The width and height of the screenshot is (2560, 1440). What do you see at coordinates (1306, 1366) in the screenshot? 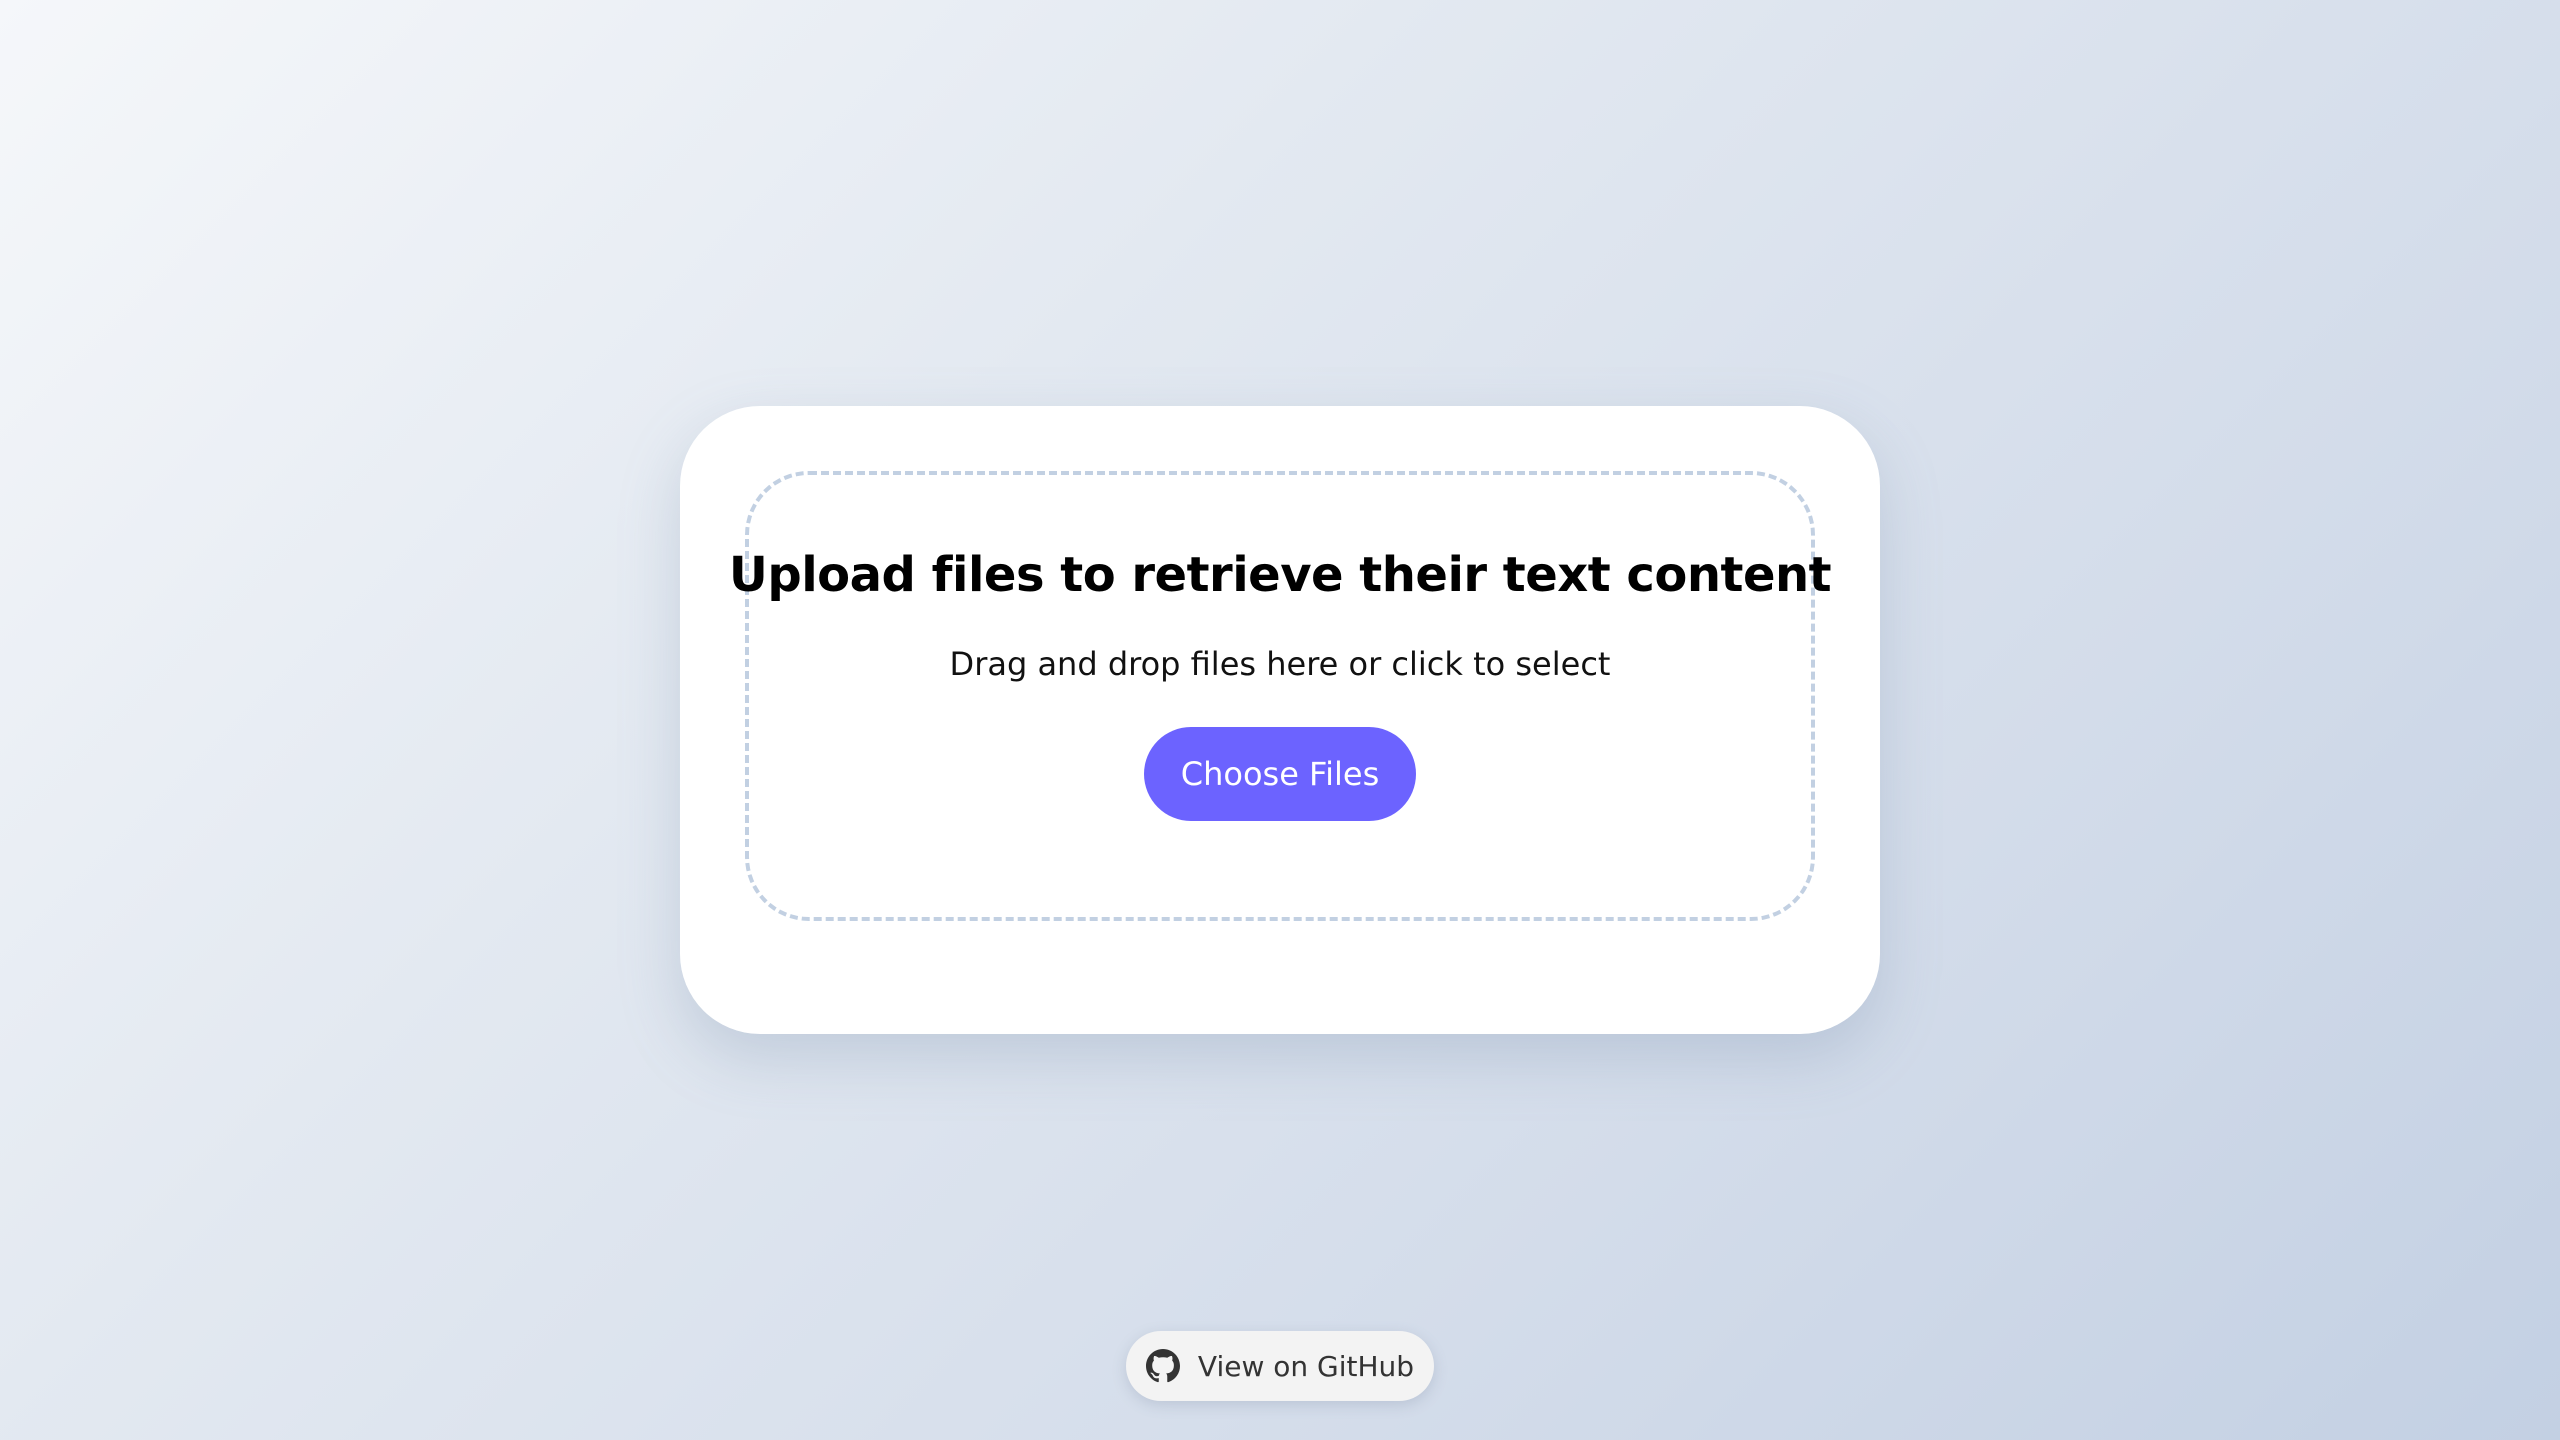
I see `github-link-label: View on GitHub` at bounding box center [1306, 1366].